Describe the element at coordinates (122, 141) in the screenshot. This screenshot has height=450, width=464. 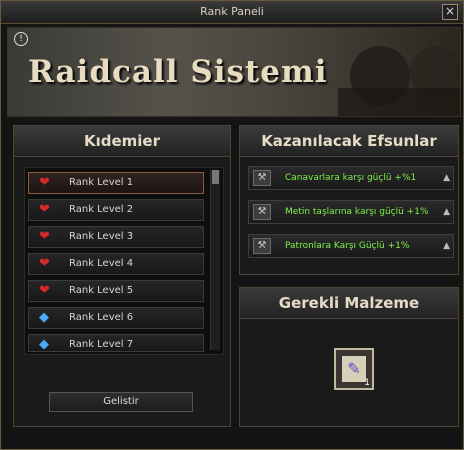
I see `ranks-heading: Kıdemier` at that location.